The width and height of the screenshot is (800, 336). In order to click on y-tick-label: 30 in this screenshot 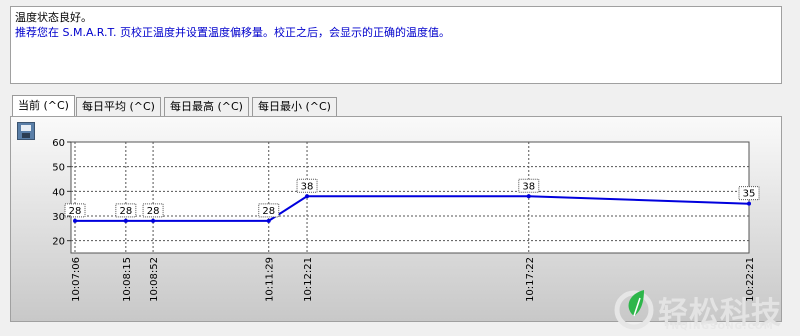, I will do `click(58, 217)`.